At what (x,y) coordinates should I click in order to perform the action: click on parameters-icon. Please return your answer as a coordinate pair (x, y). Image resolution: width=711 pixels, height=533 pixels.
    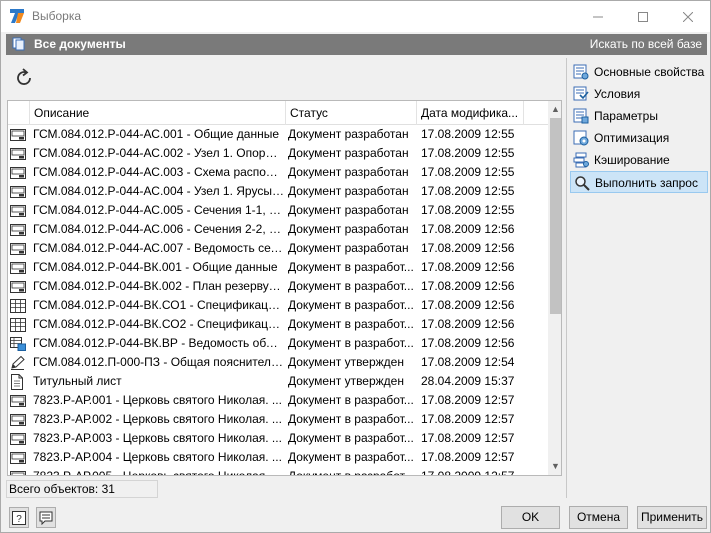
    Looking at the image, I should click on (581, 116).